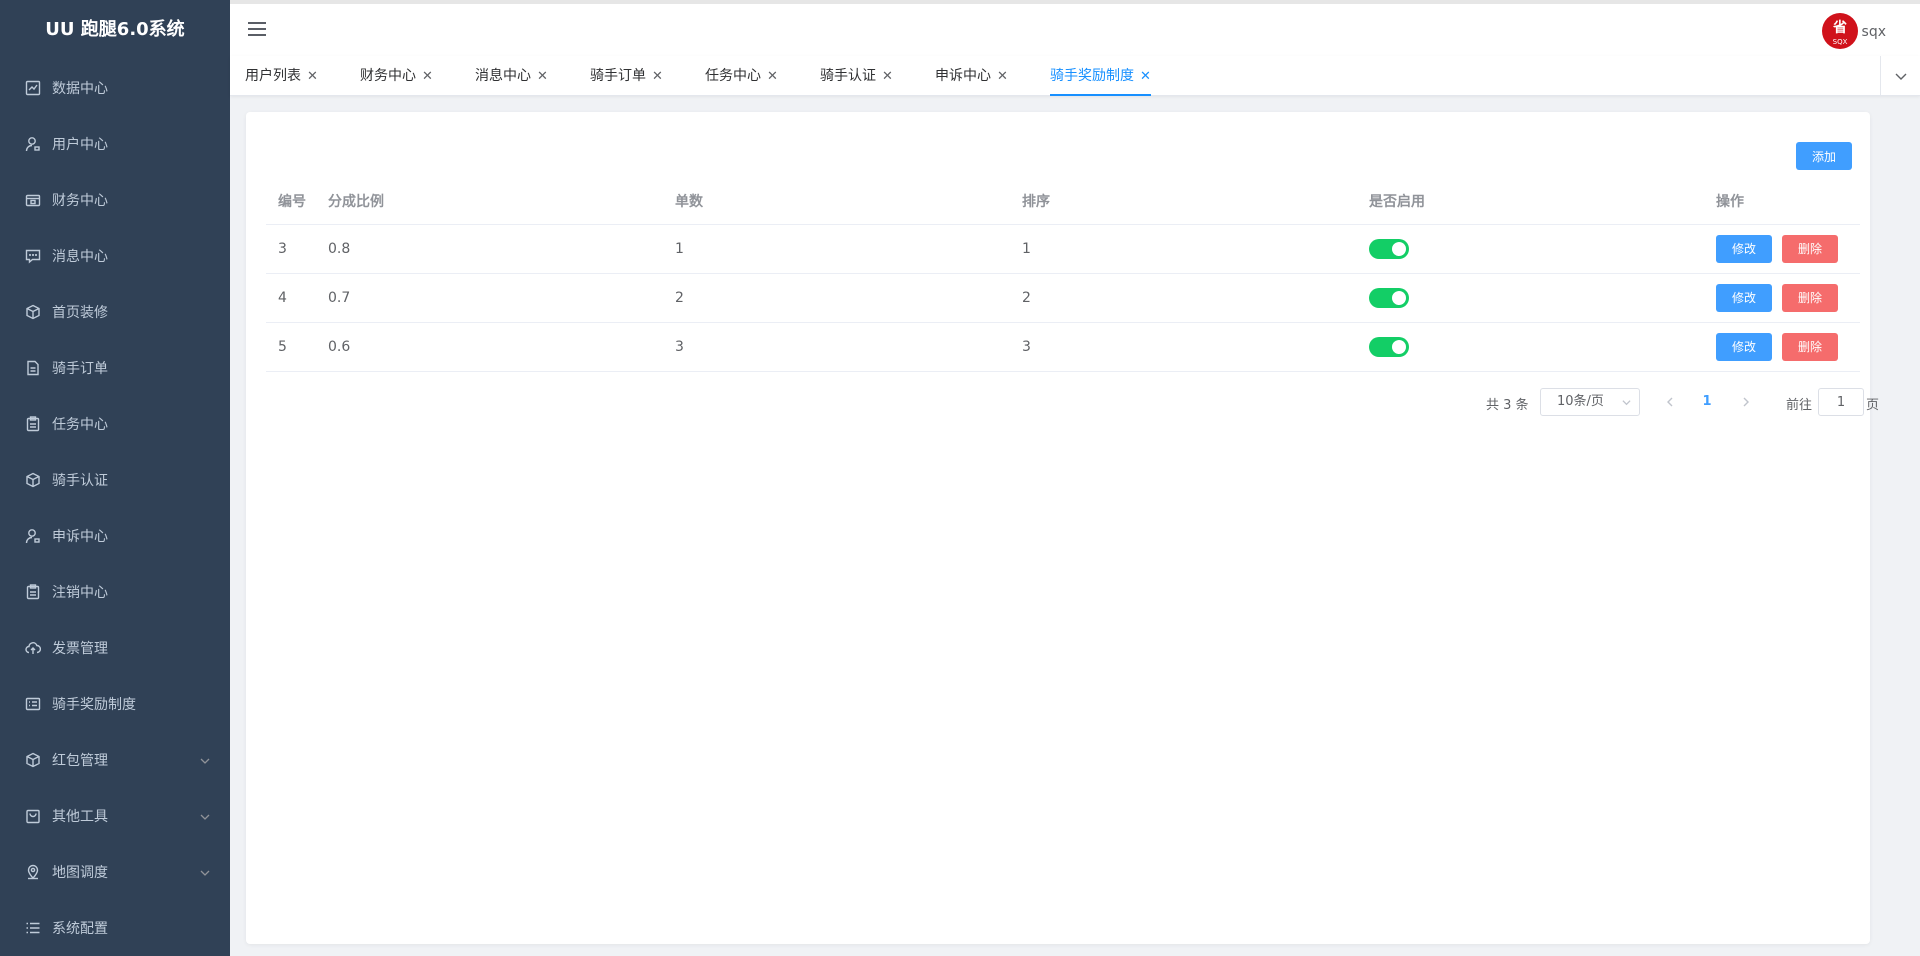 The width and height of the screenshot is (1920, 956). I want to click on tag-appeal-center: 申诉中心 ✕, so click(971, 76).